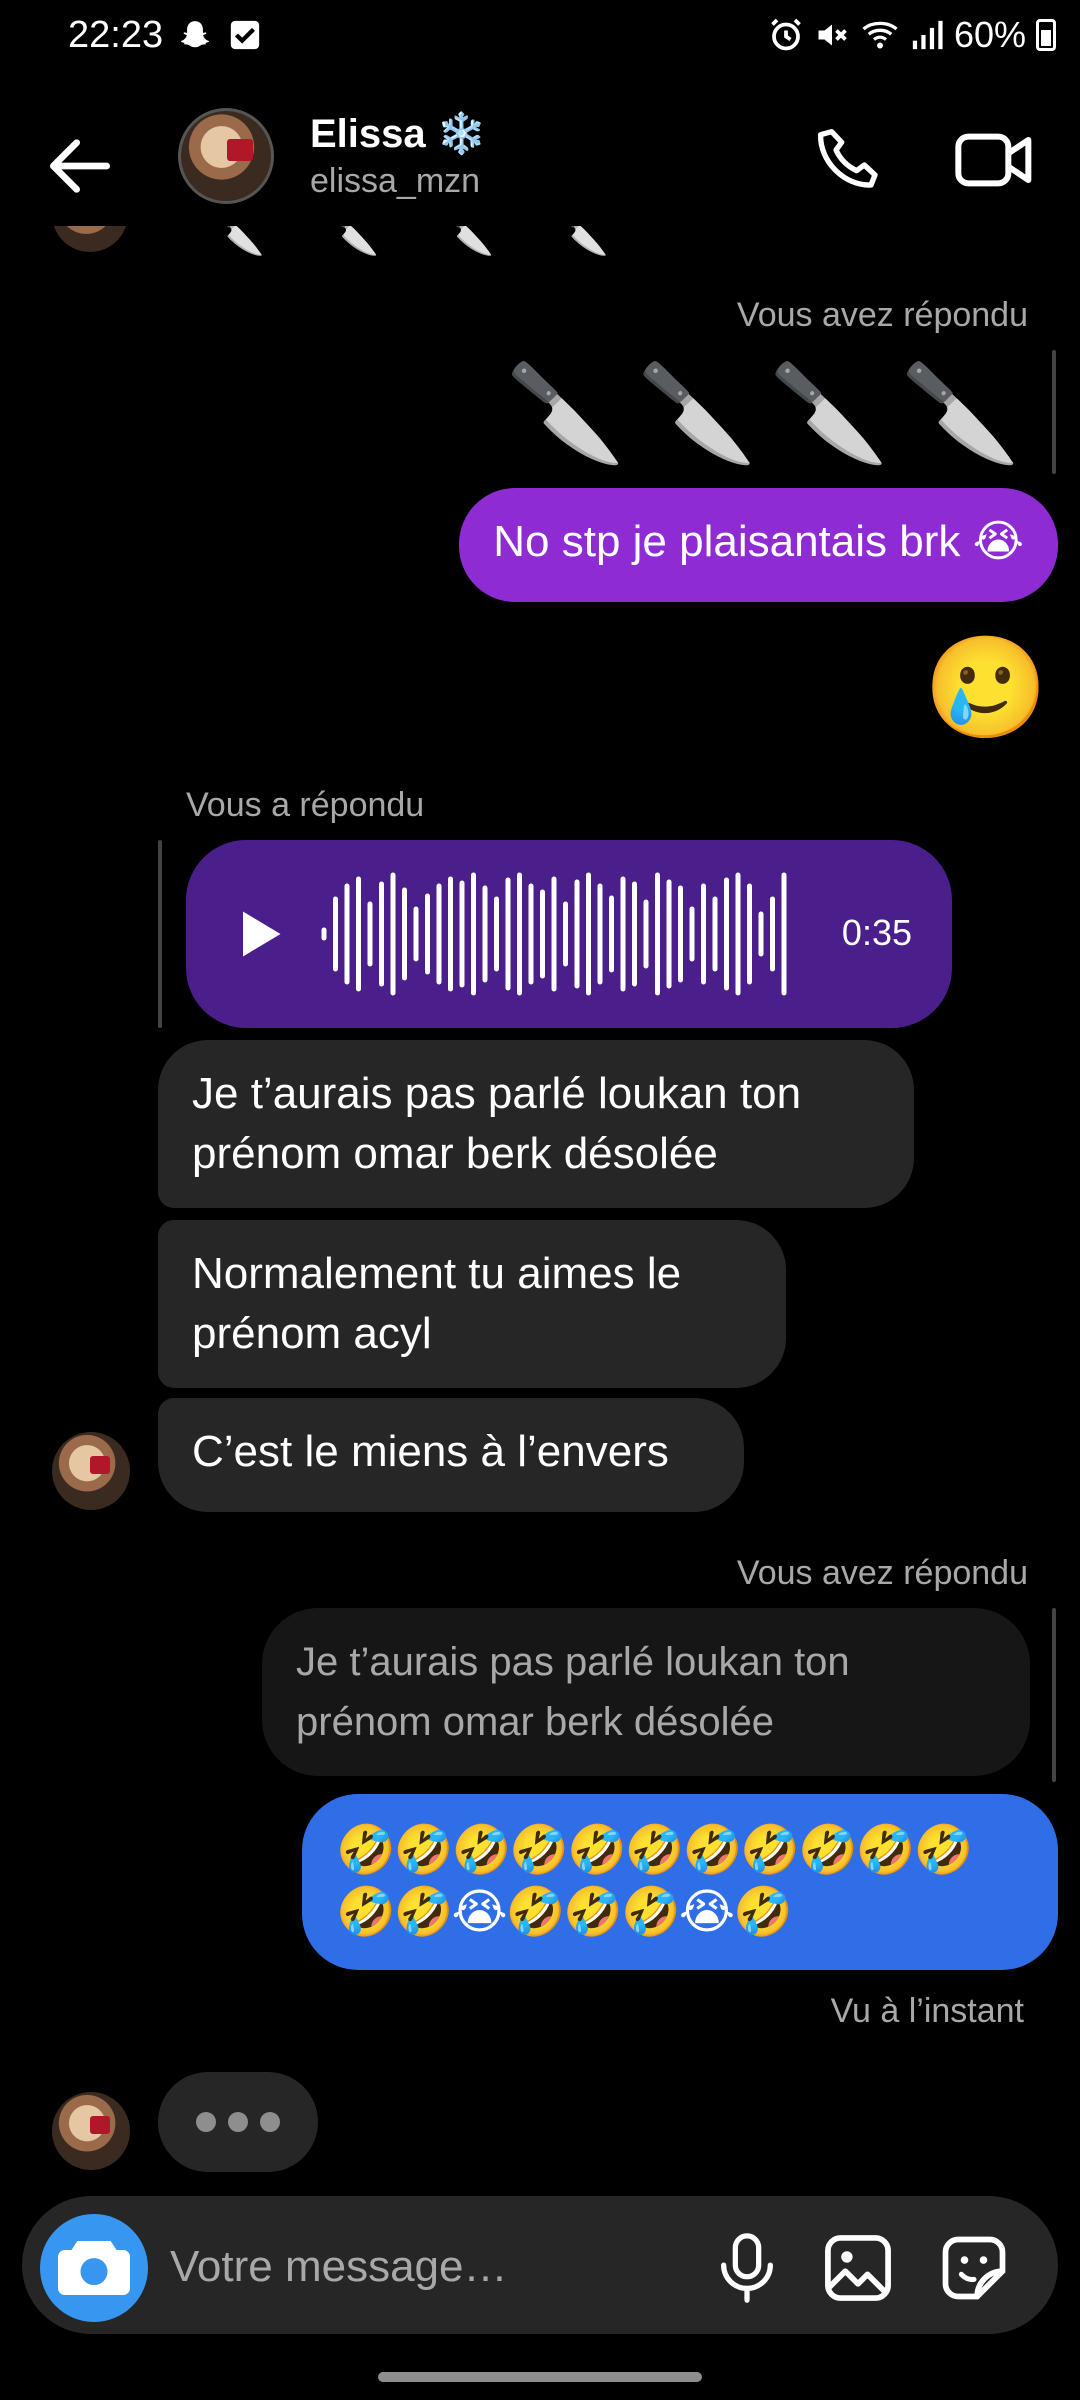 This screenshot has height=2400, width=1080. I want to click on microphone-icon, so click(747, 2268).